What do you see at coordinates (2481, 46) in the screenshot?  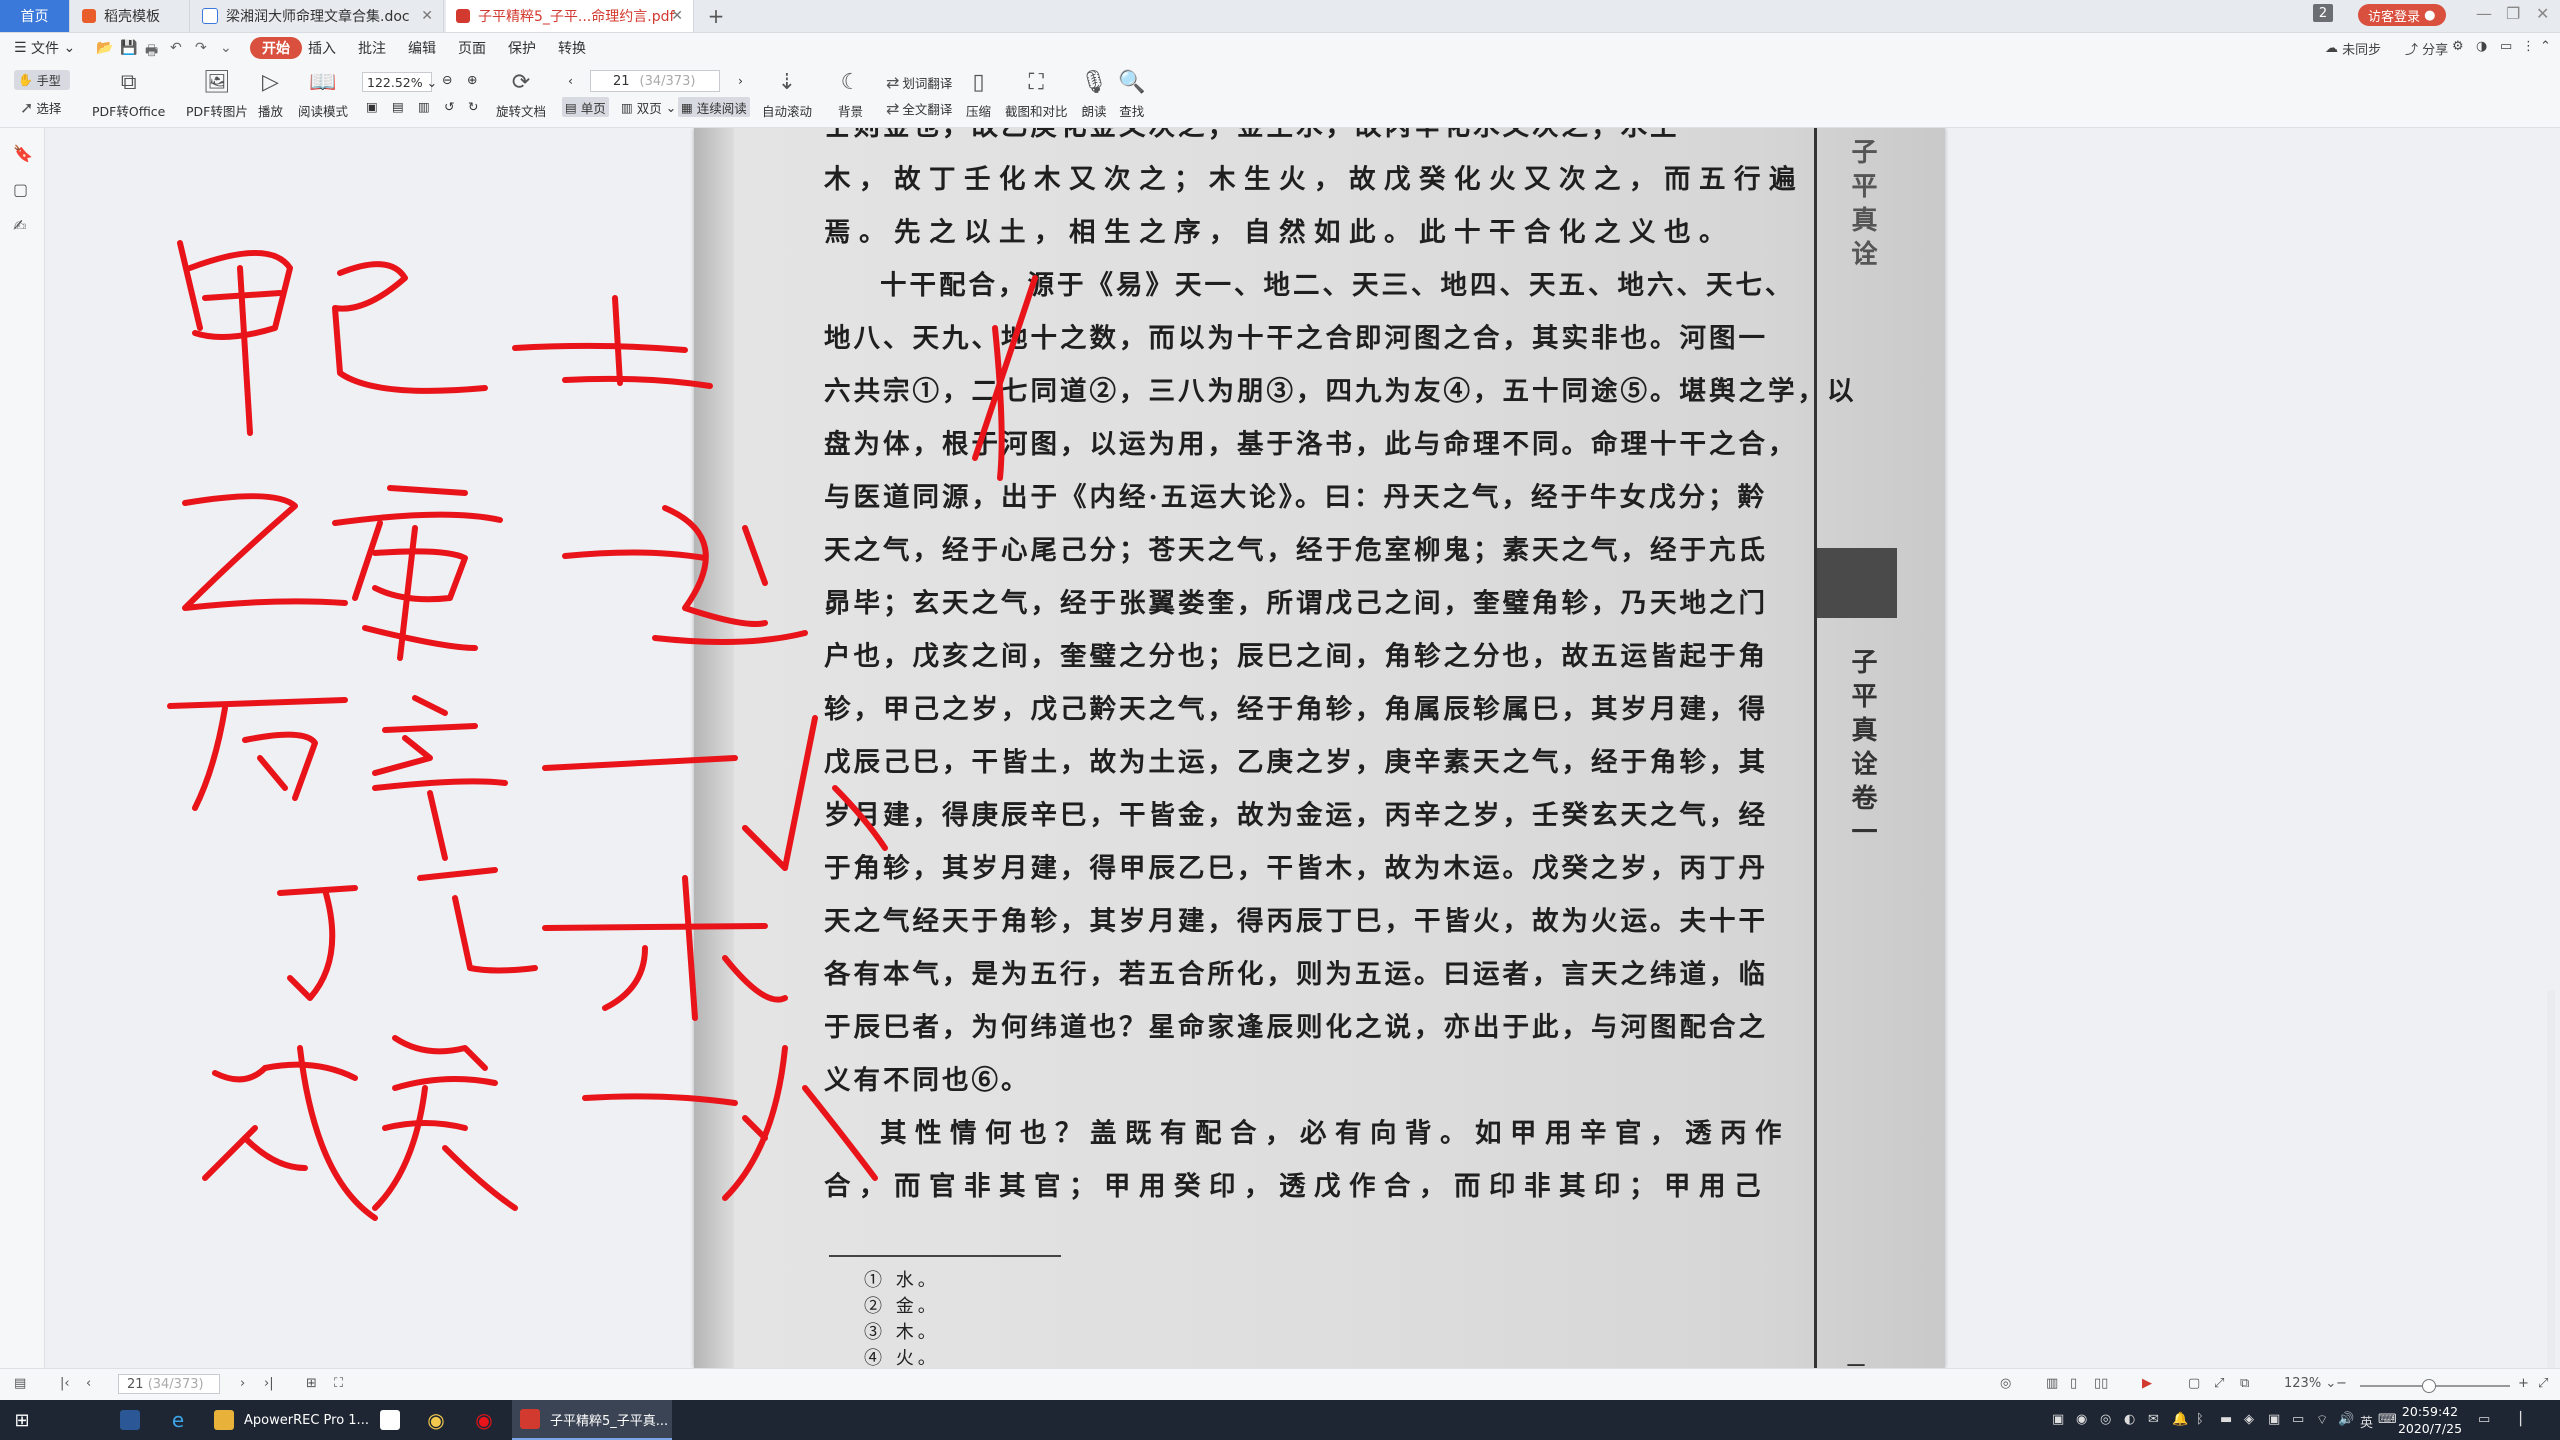 I see `skin-icon: ◑` at bounding box center [2481, 46].